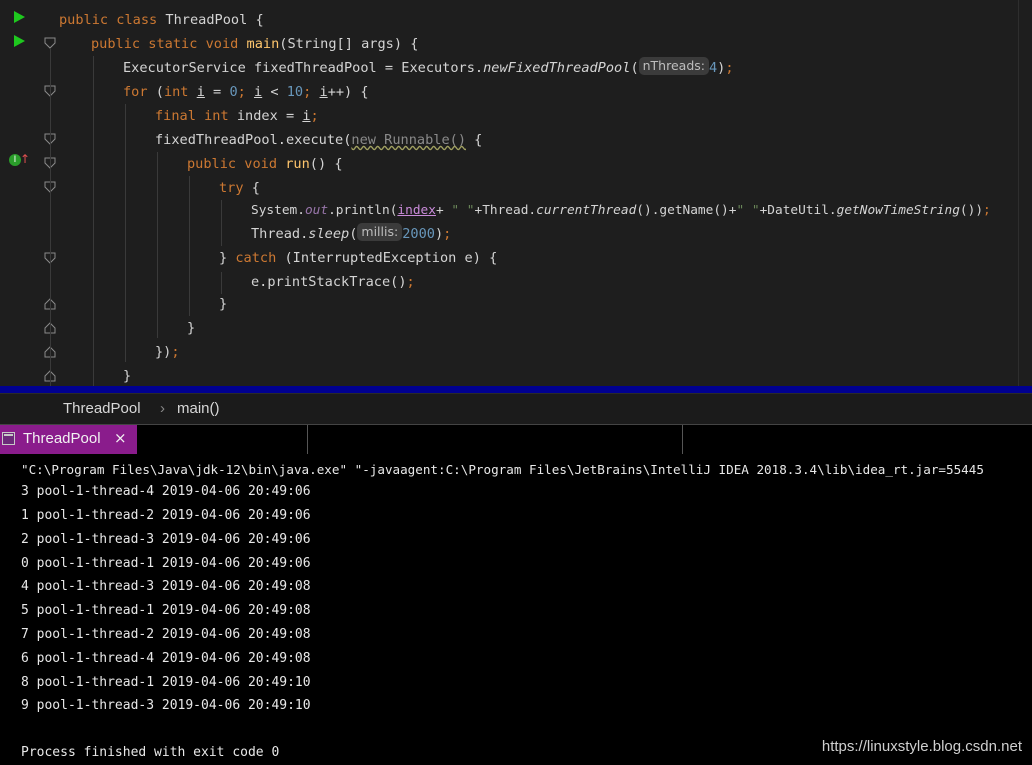 The width and height of the screenshot is (1032, 765). What do you see at coordinates (232, 164) in the screenshot?
I see `keyword: public void` at bounding box center [232, 164].